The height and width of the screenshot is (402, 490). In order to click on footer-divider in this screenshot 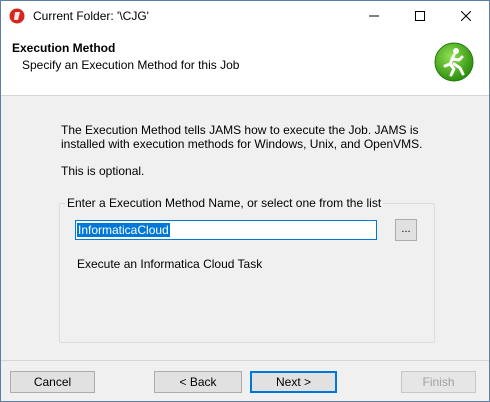, I will do `click(245, 360)`.